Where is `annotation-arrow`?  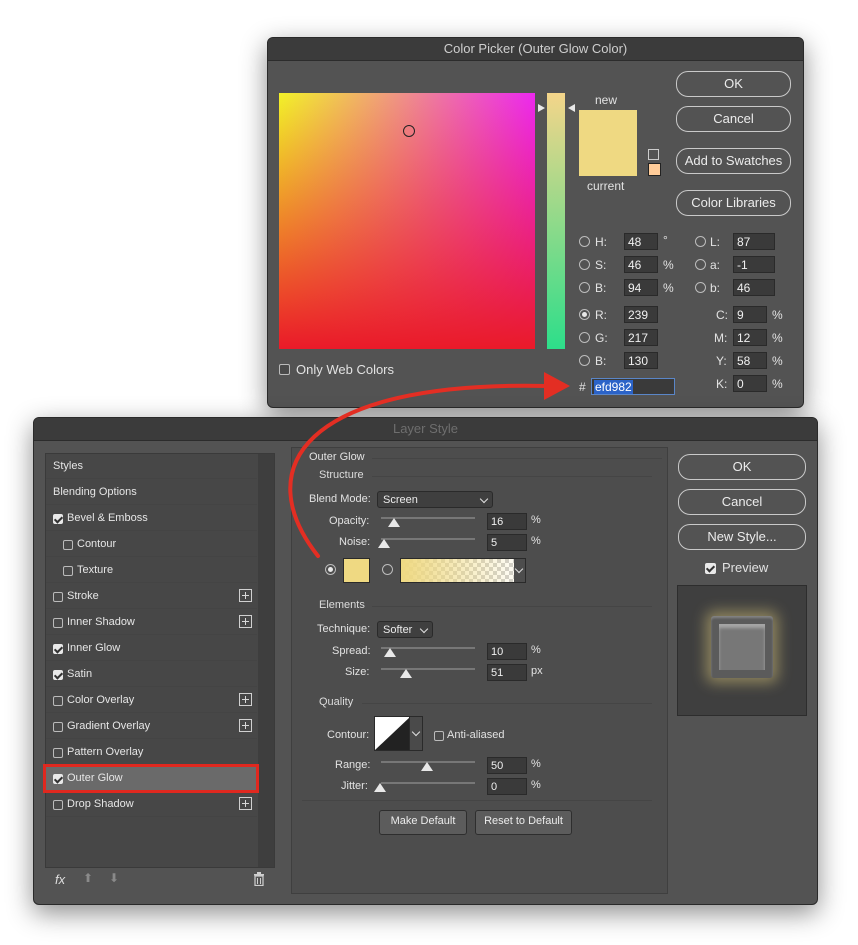
annotation-arrow is located at coordinates (429, 465).